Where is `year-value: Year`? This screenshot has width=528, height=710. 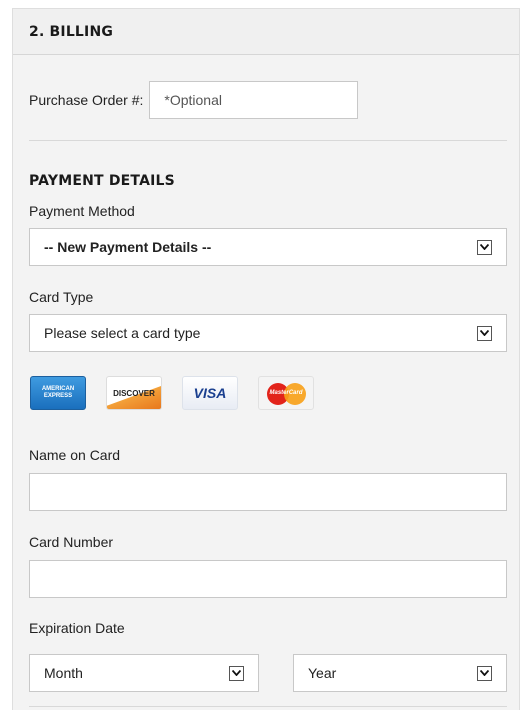
year-value: Year is located at coordinates (322, 673).